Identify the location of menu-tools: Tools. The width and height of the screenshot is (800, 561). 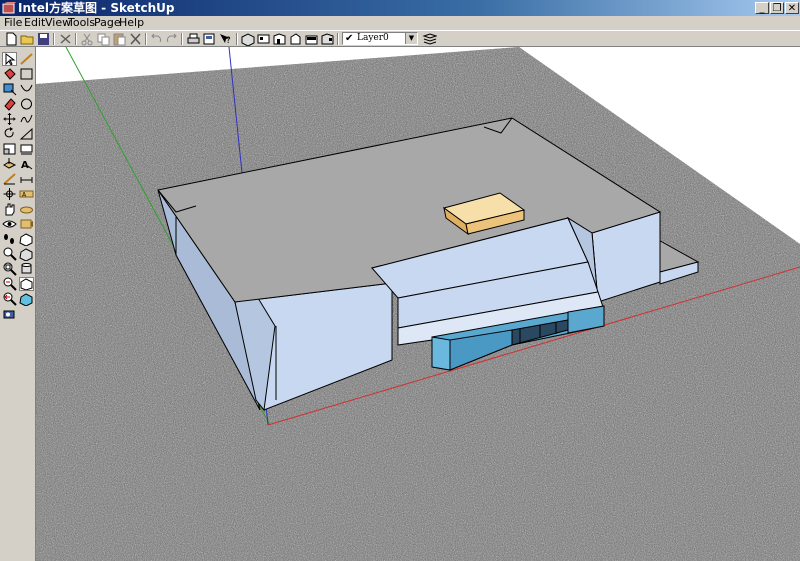
(81, 23).